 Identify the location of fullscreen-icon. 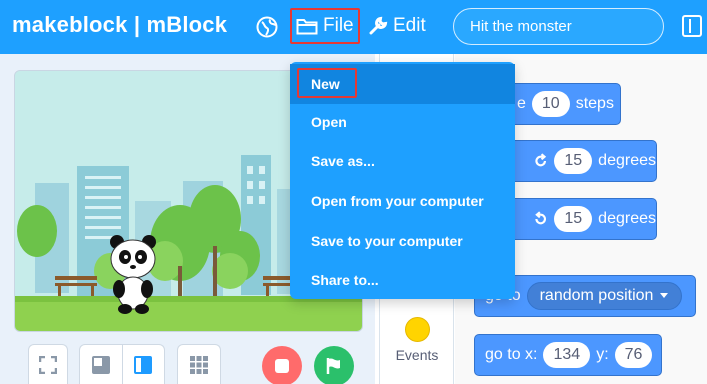
(48, 364).